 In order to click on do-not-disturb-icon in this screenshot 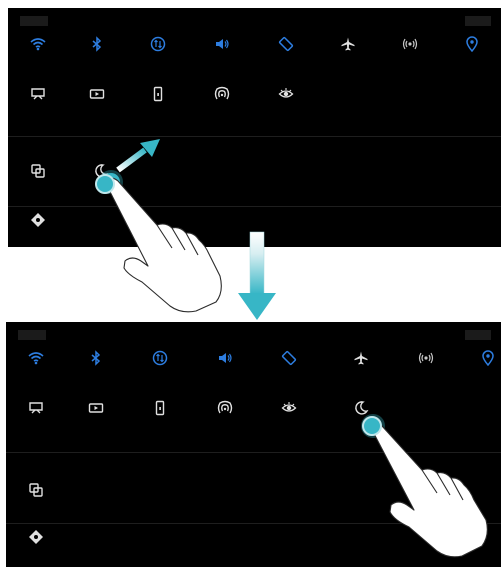, I will do `click(361, 408)`.